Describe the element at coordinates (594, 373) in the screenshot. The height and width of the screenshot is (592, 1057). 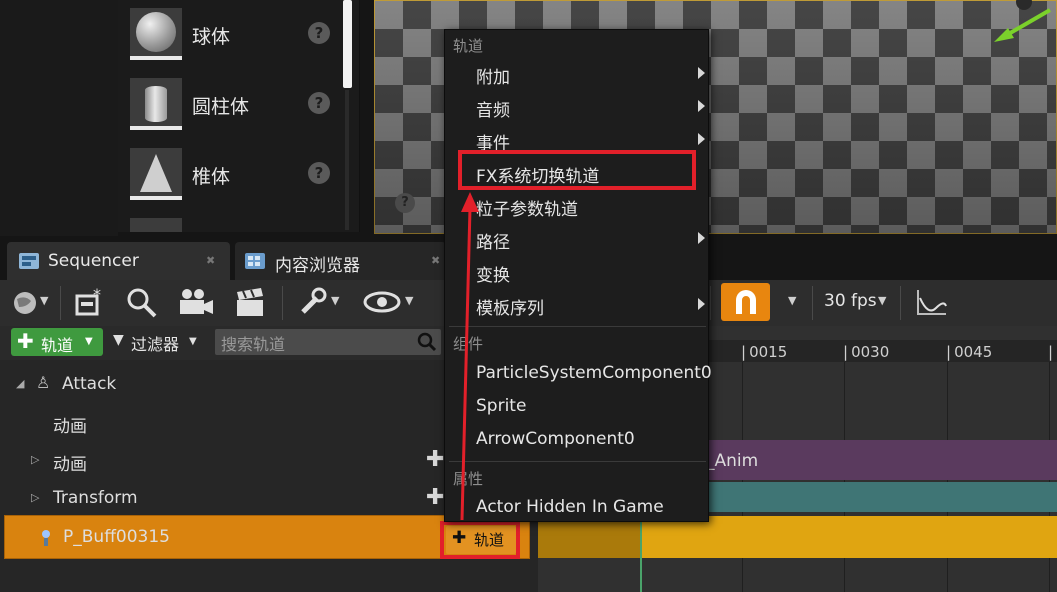
I see `menu-item-particle-system-component: ParticleSystemComponent0` at that location.